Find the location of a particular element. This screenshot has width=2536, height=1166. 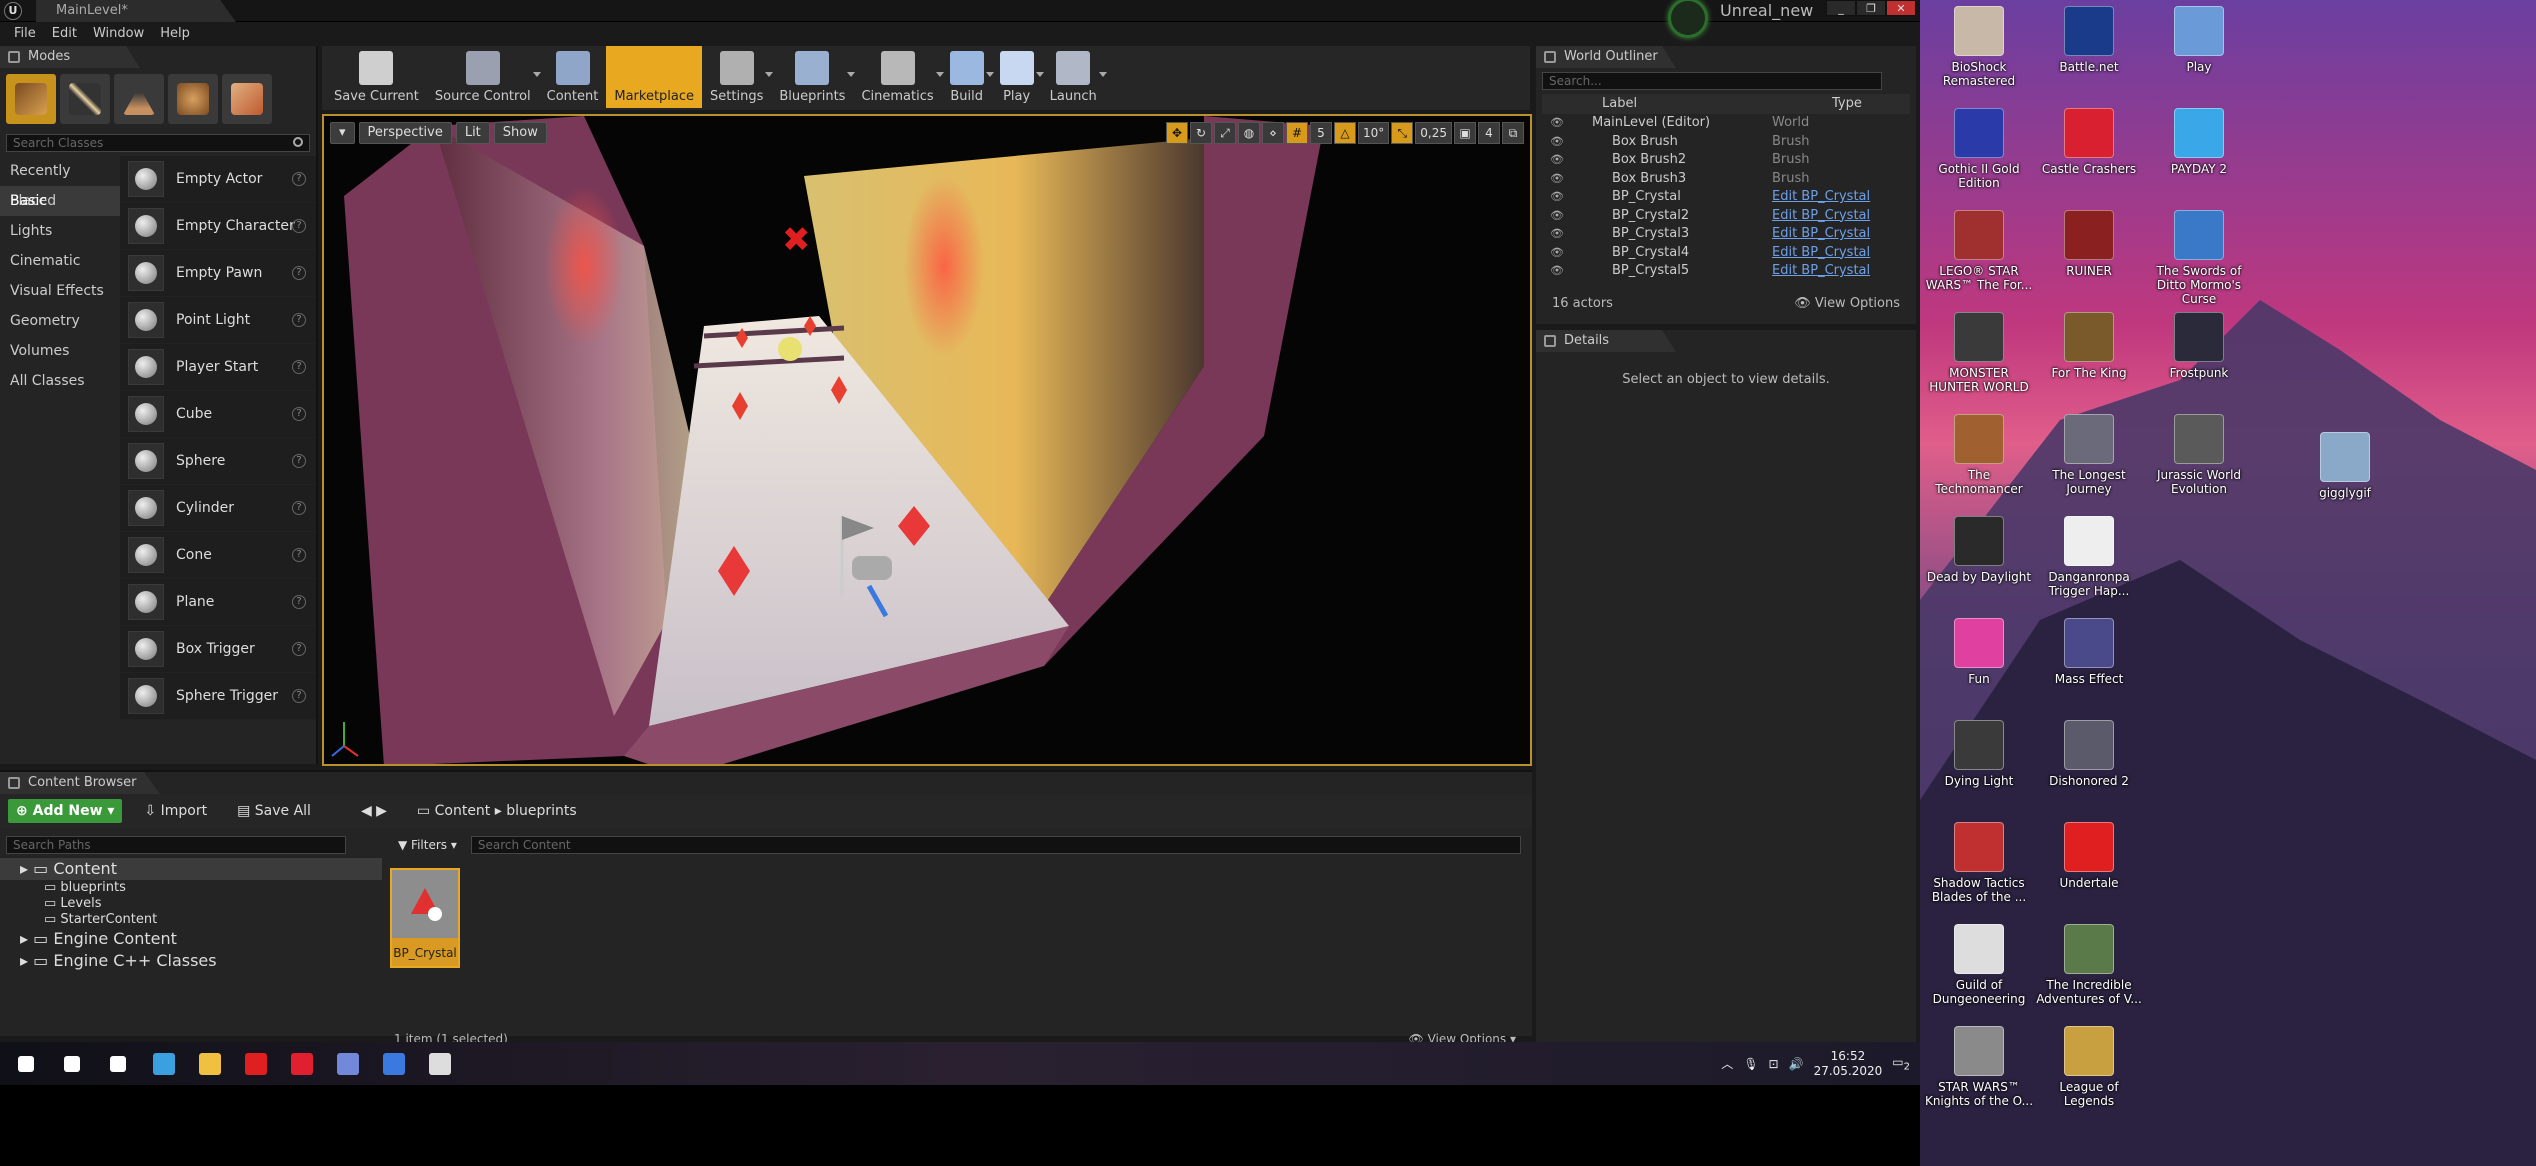

category-visual-effects: Visual Effects is located at coordinates (60, 291).